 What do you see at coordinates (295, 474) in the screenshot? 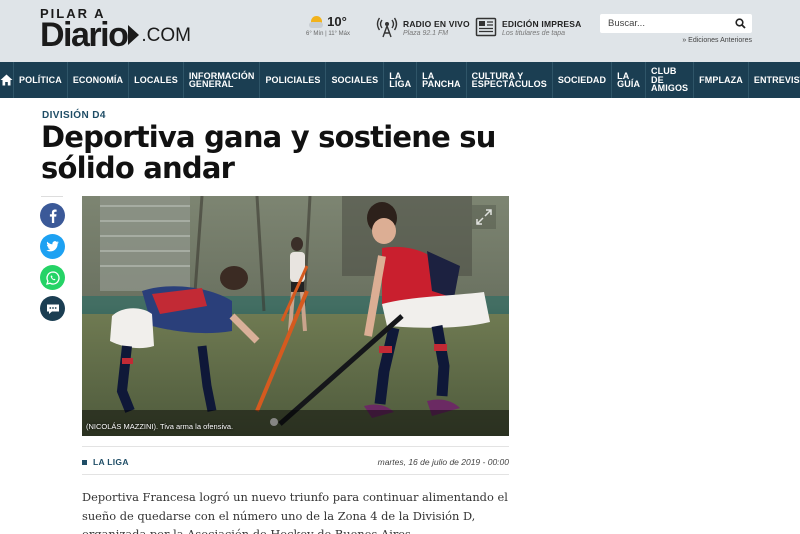
I see `meta-divider-bottom` at bounding box center [295, 474].